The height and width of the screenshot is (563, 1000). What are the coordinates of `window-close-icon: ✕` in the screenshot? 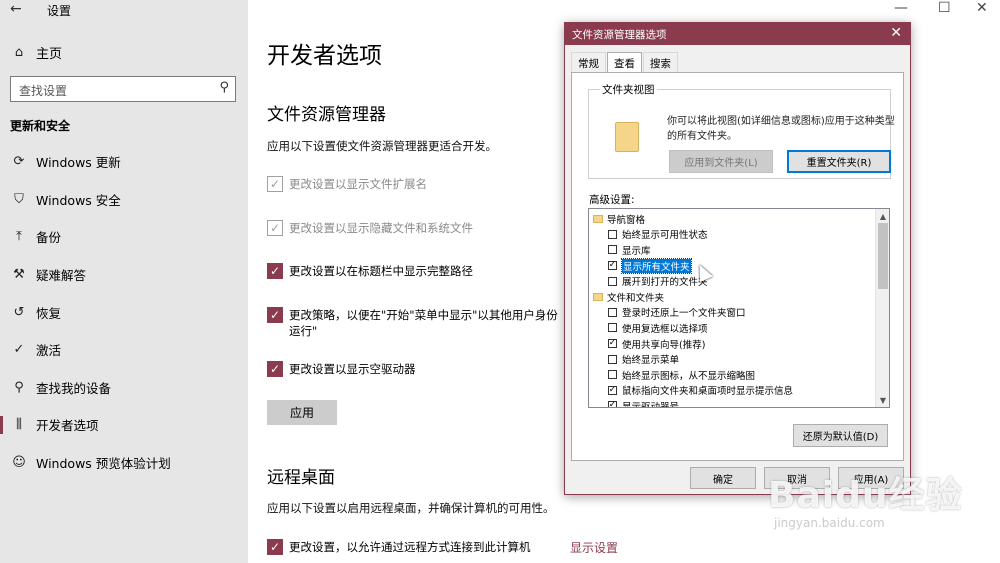 It's located at (982, 8).